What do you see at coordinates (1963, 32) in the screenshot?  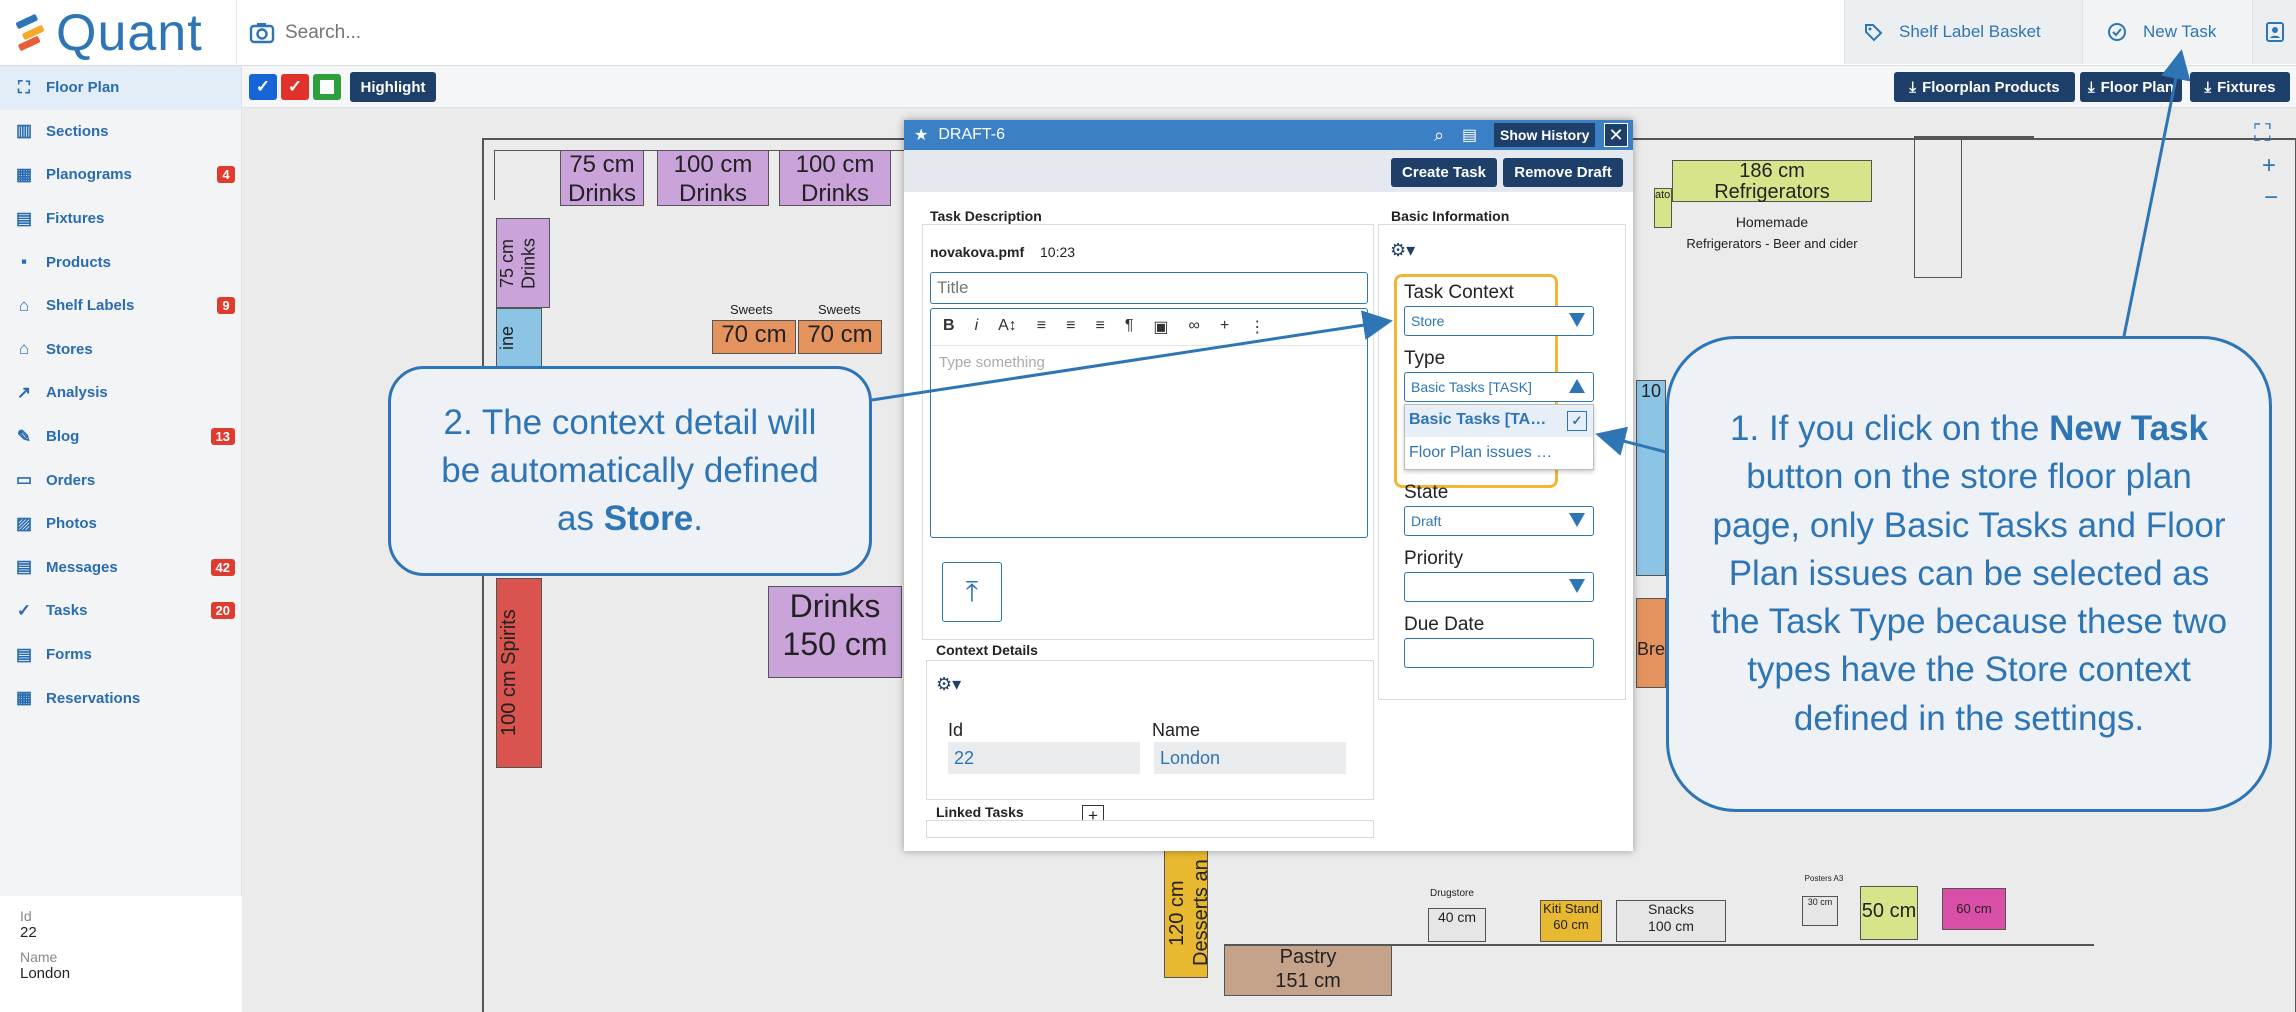 I see `shelf-label-basket-button: Shelf Label Basket` at bounding box center [1963, 32].